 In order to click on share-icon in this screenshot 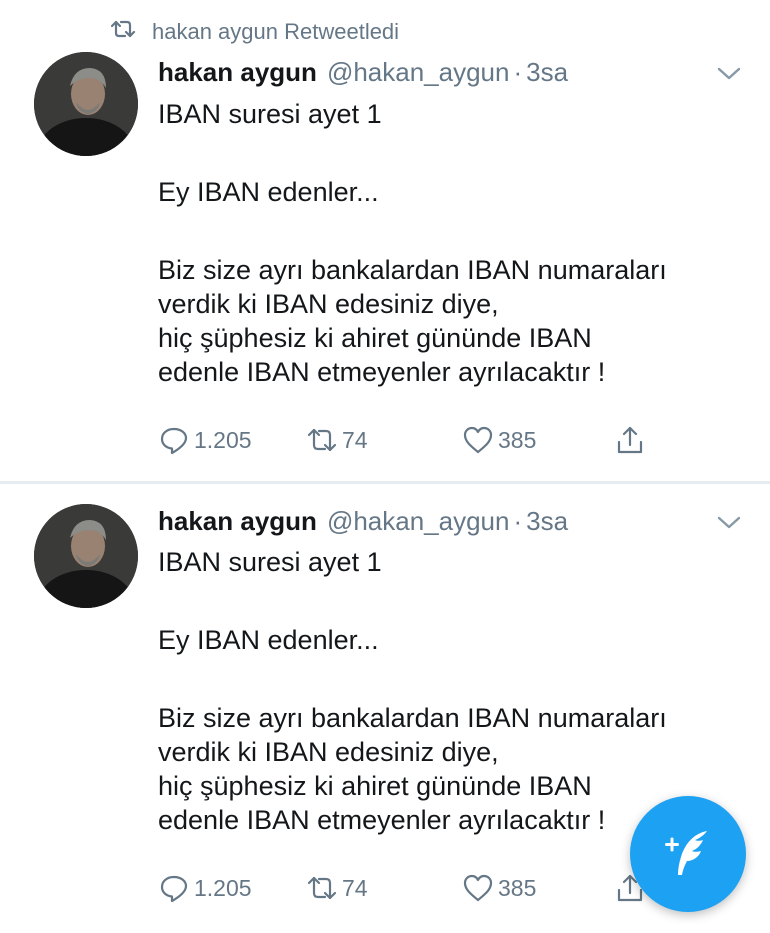, I will do `click(630, 440)`.